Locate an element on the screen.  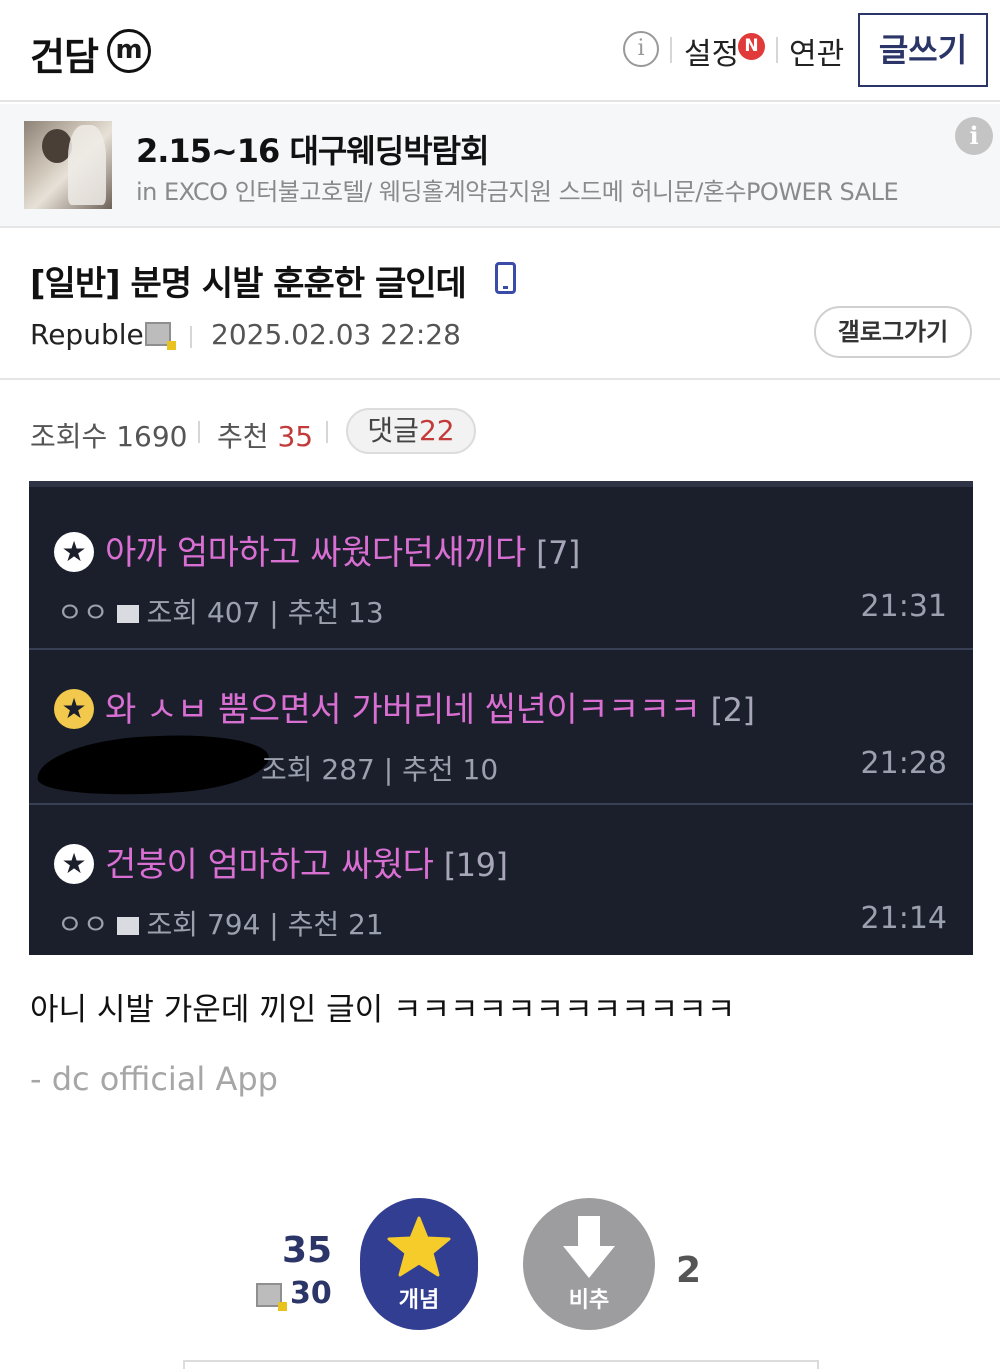
ad-thumbnail is located at coordinates (68, 165).